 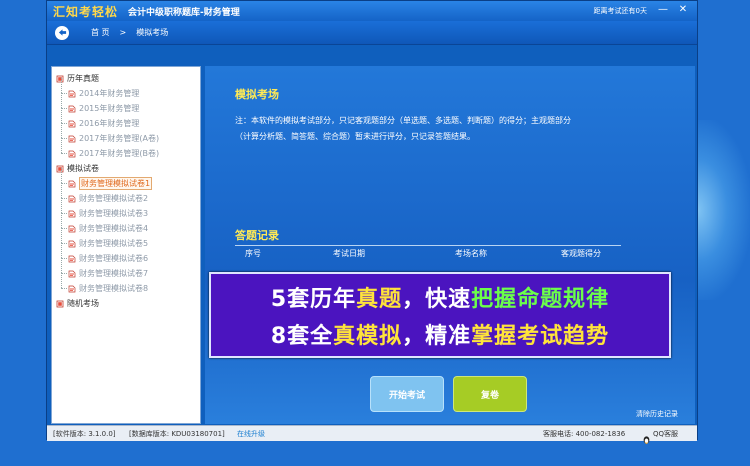 I want to click on column-header: 客观题得分, so click(x=581, y=253).